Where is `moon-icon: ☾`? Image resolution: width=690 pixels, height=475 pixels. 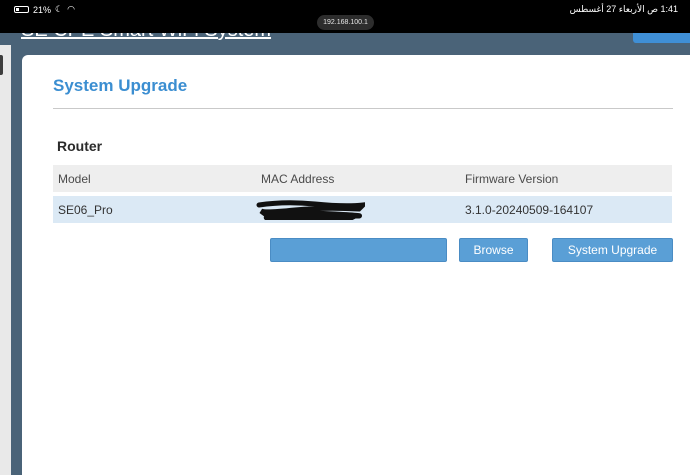 moon-icon: ☾ is located at coordinates (59, 9).